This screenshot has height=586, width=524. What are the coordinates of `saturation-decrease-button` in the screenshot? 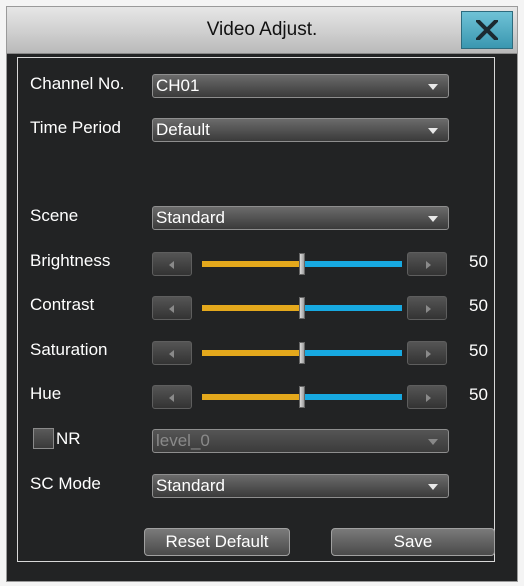 It's located at (172, 353).